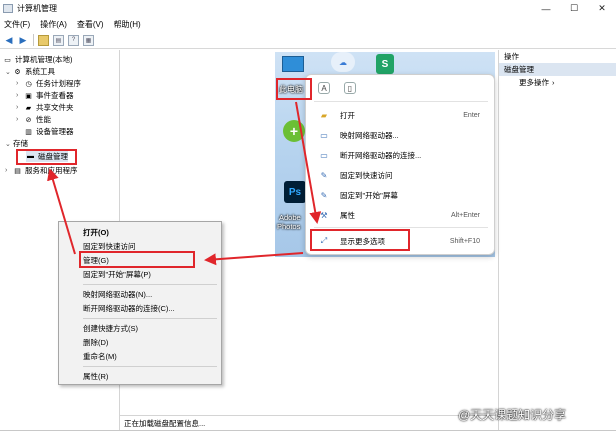 The width and height of the screenshot is (616, 440). I want to click on arrow-to-manage, so click(254, 259).